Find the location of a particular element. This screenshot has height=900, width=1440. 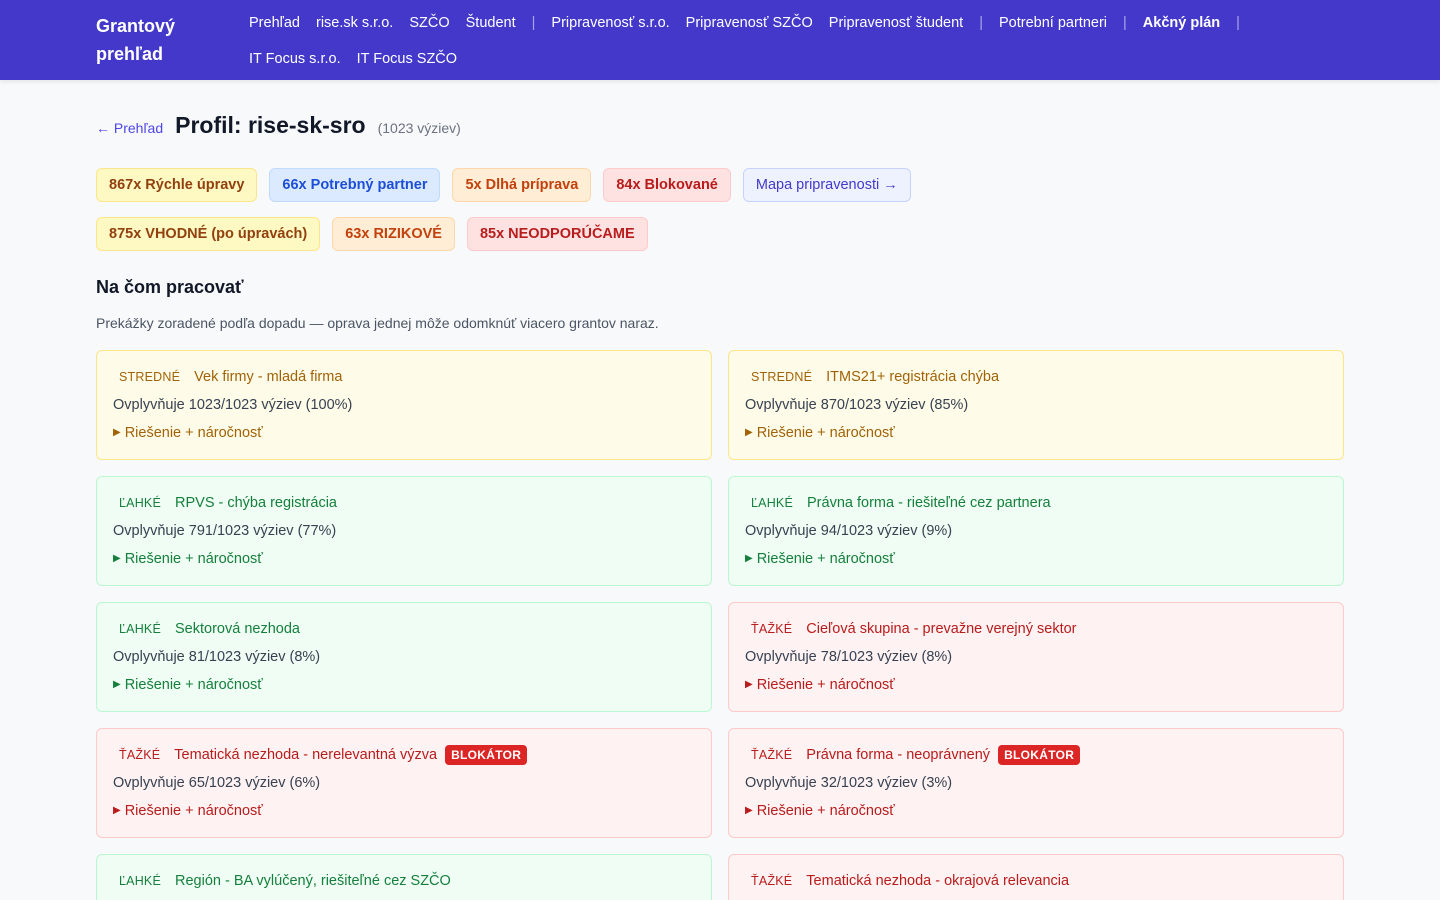

nav-link-it-focus-sro: IT Focus s.r.o. is located at coordinates (295, 59).